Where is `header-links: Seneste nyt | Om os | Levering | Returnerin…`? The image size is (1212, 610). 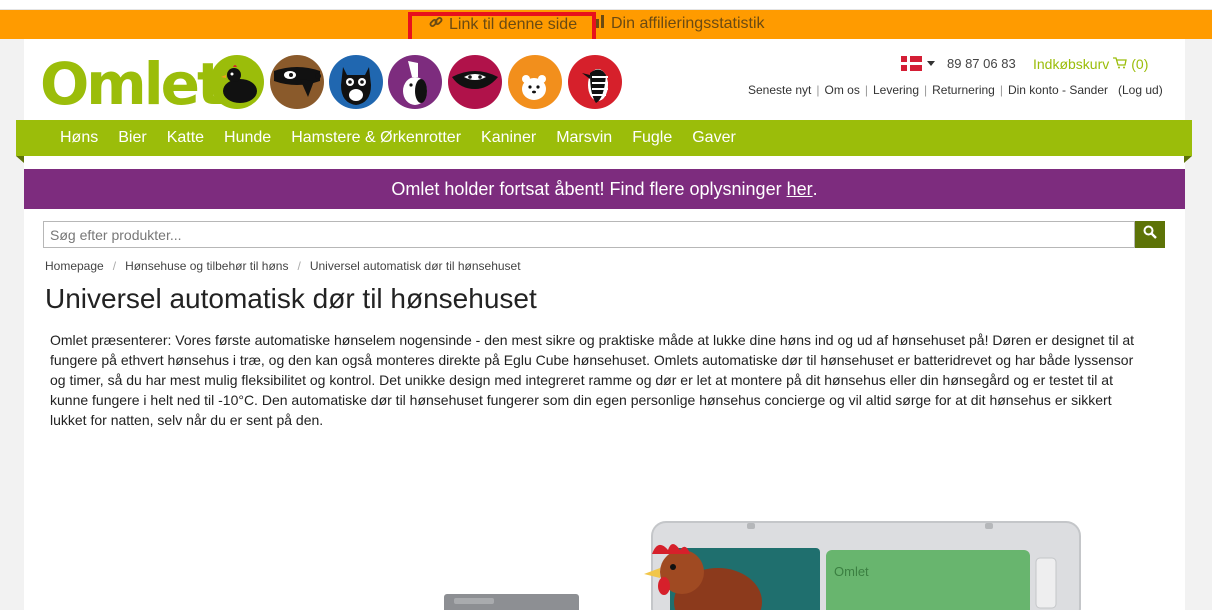 header-links: Seneste nyt | Om os | Levering | Returnerin… is located at coordinates (955, 90).